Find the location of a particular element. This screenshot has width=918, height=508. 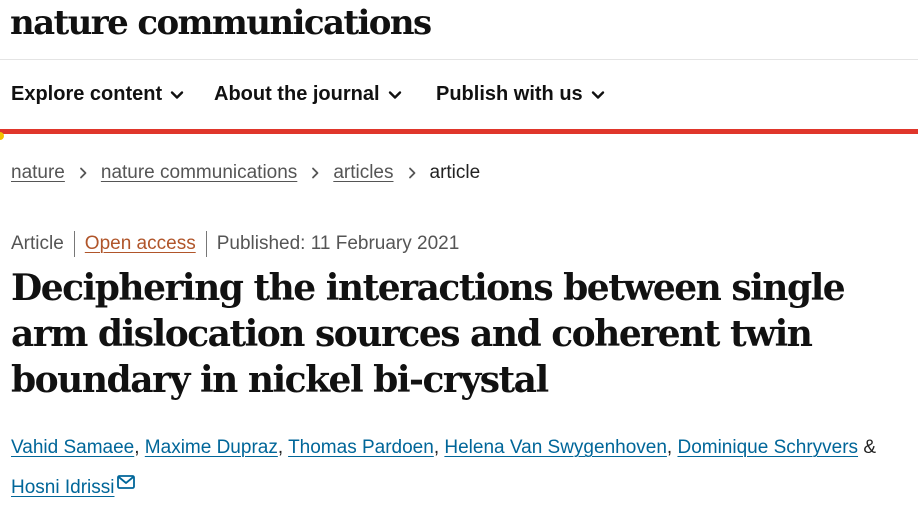

author-conjunction: & is located at coordinates (870, 447).